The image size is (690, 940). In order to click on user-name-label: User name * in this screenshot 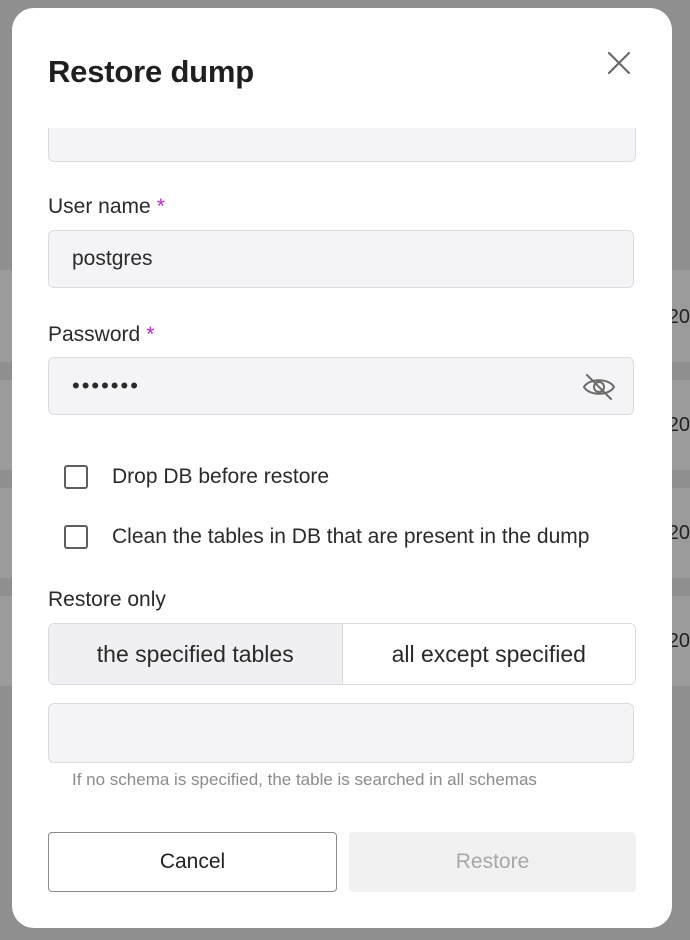, I will do `click(106, 207)`.